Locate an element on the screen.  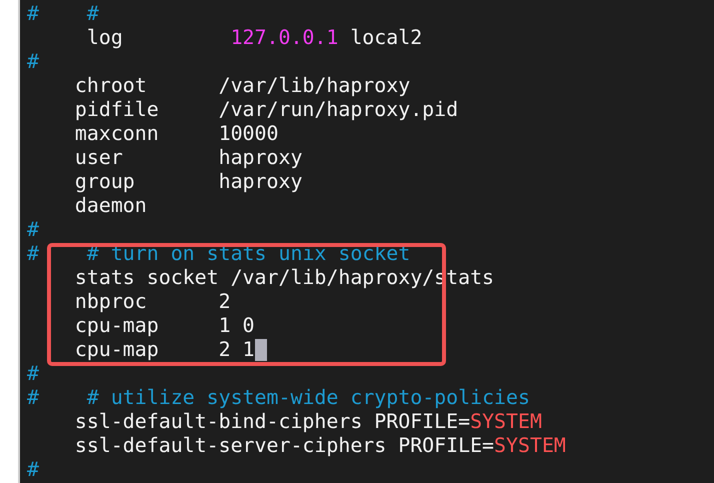
comment-text: # # is located at coordinates (63, 14).